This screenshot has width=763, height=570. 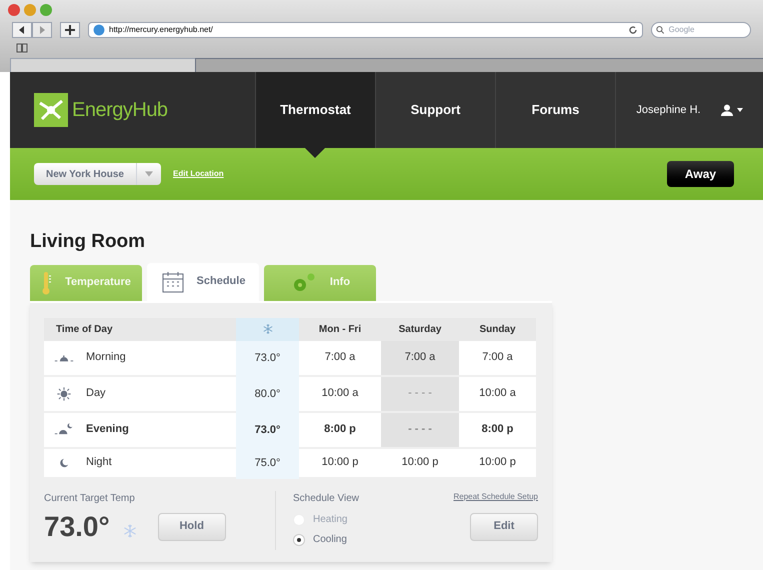 I want to click on schedule-view-label: Schedule View, so click(x=326, y=499).